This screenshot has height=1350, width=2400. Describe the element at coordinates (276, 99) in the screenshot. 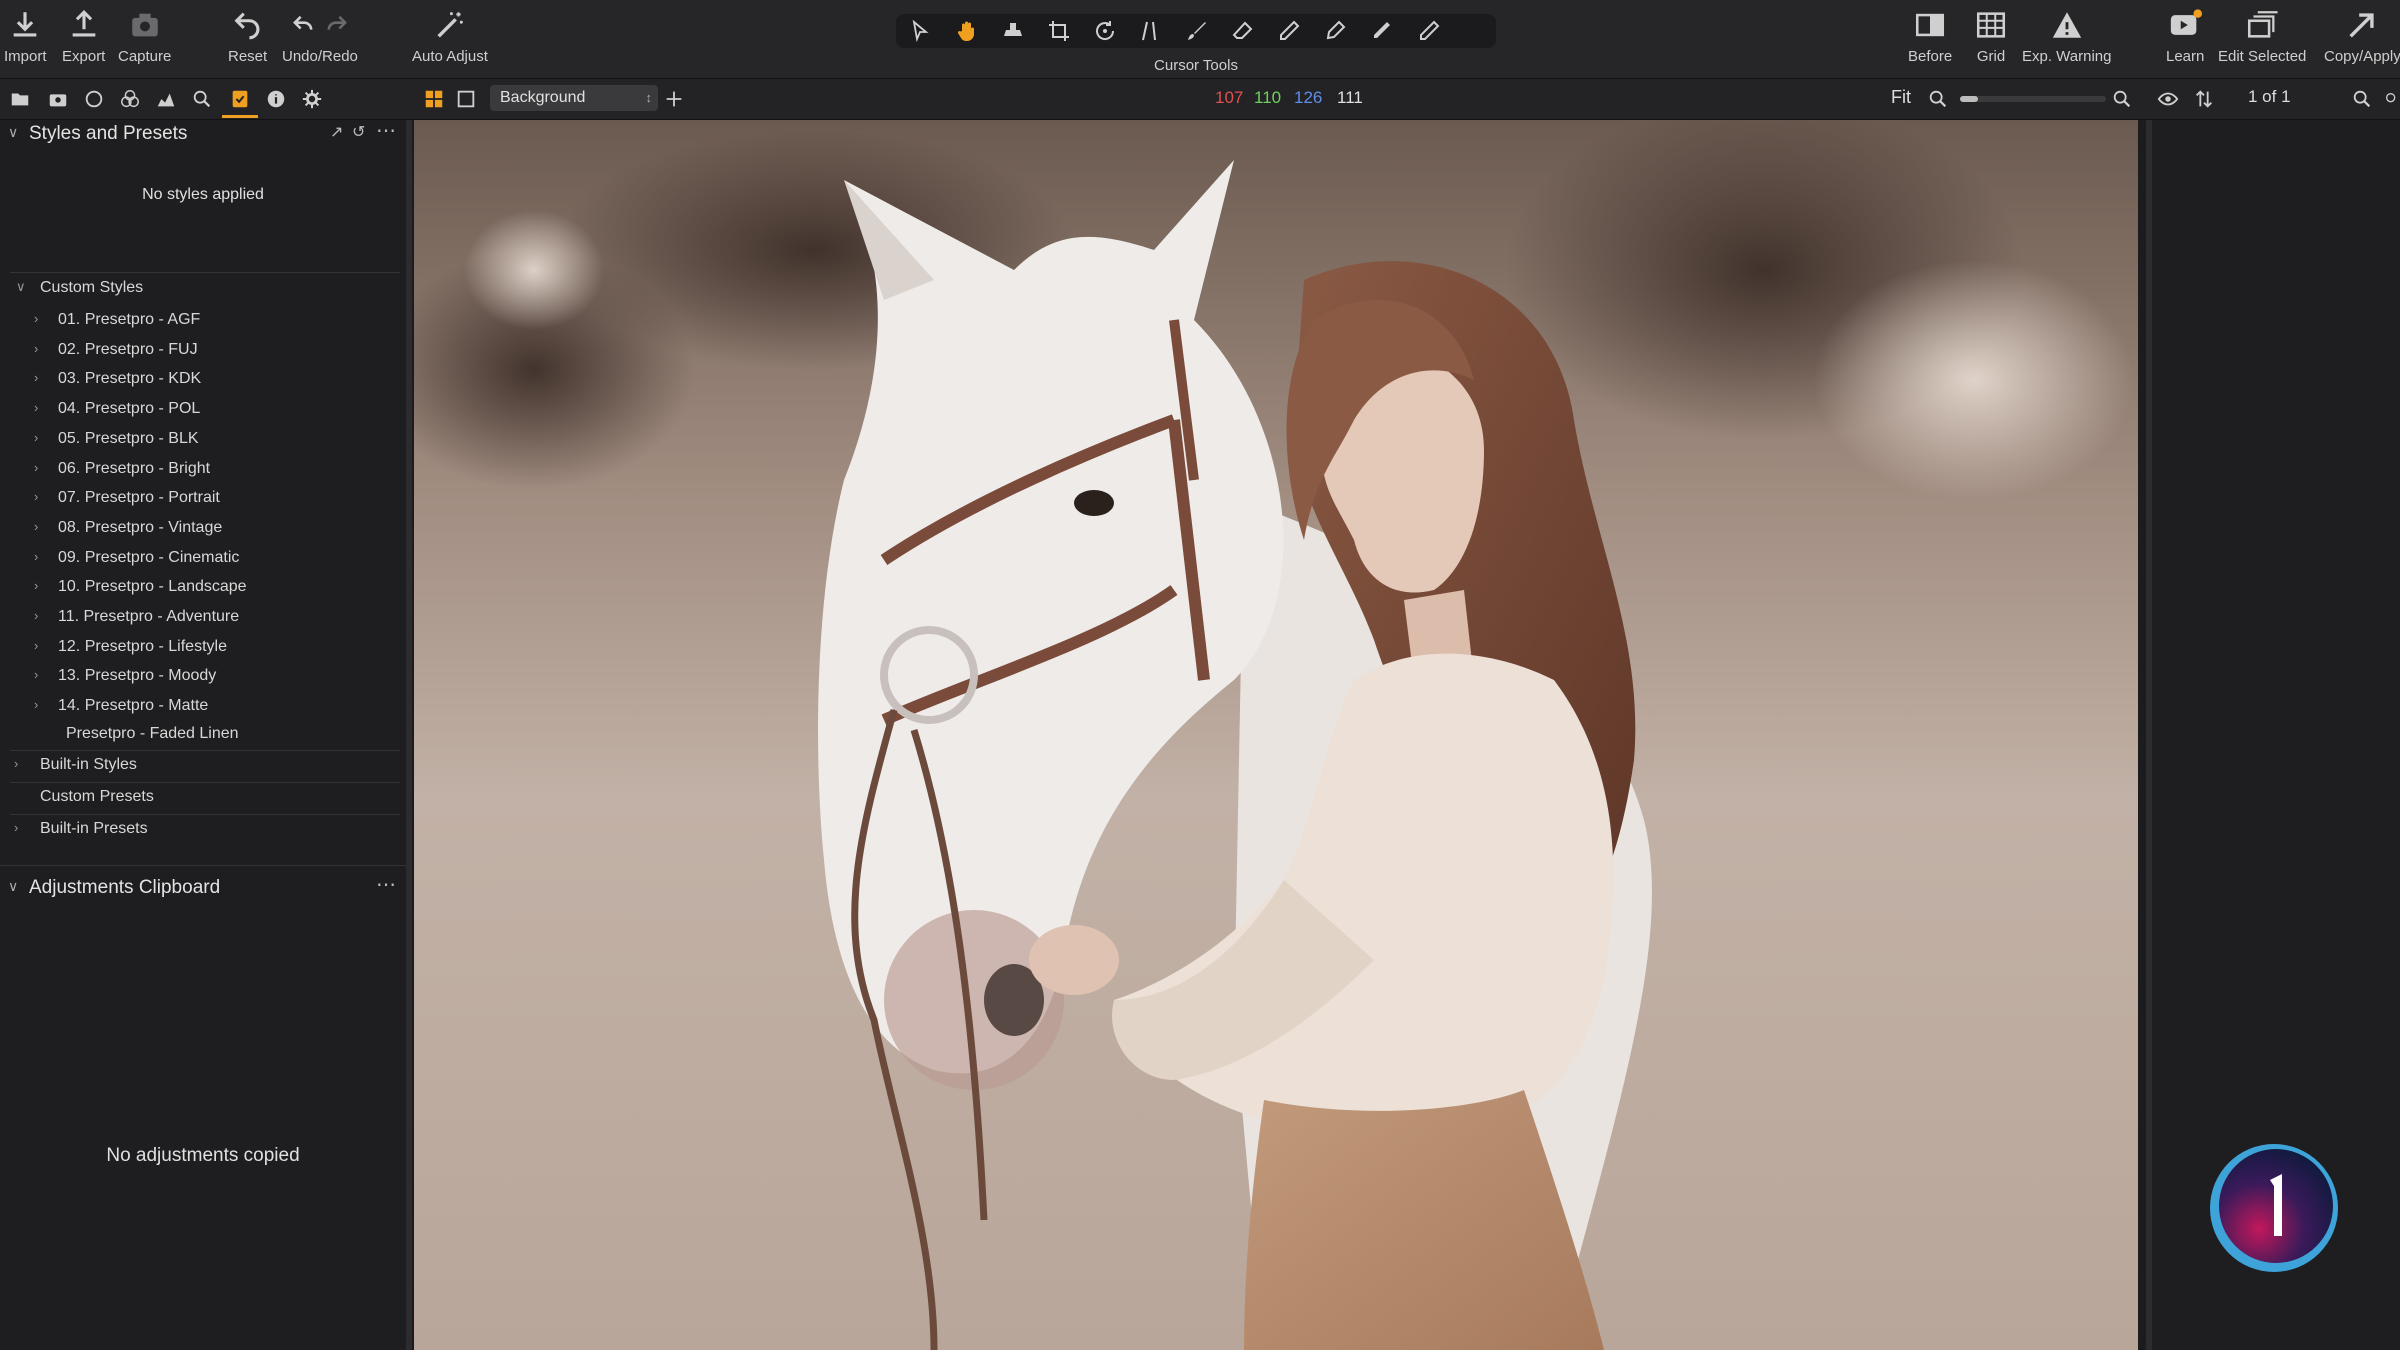

I see `tab-metadata` at that location.